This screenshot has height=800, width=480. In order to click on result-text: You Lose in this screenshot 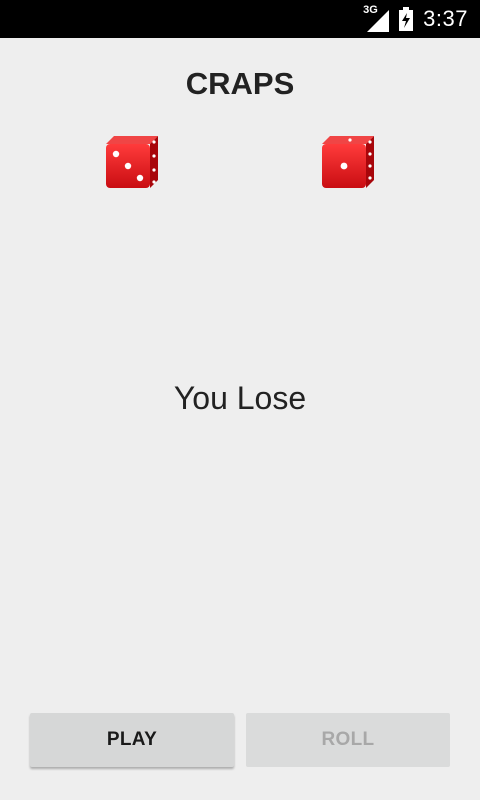, I will do `click(240, 398)`.